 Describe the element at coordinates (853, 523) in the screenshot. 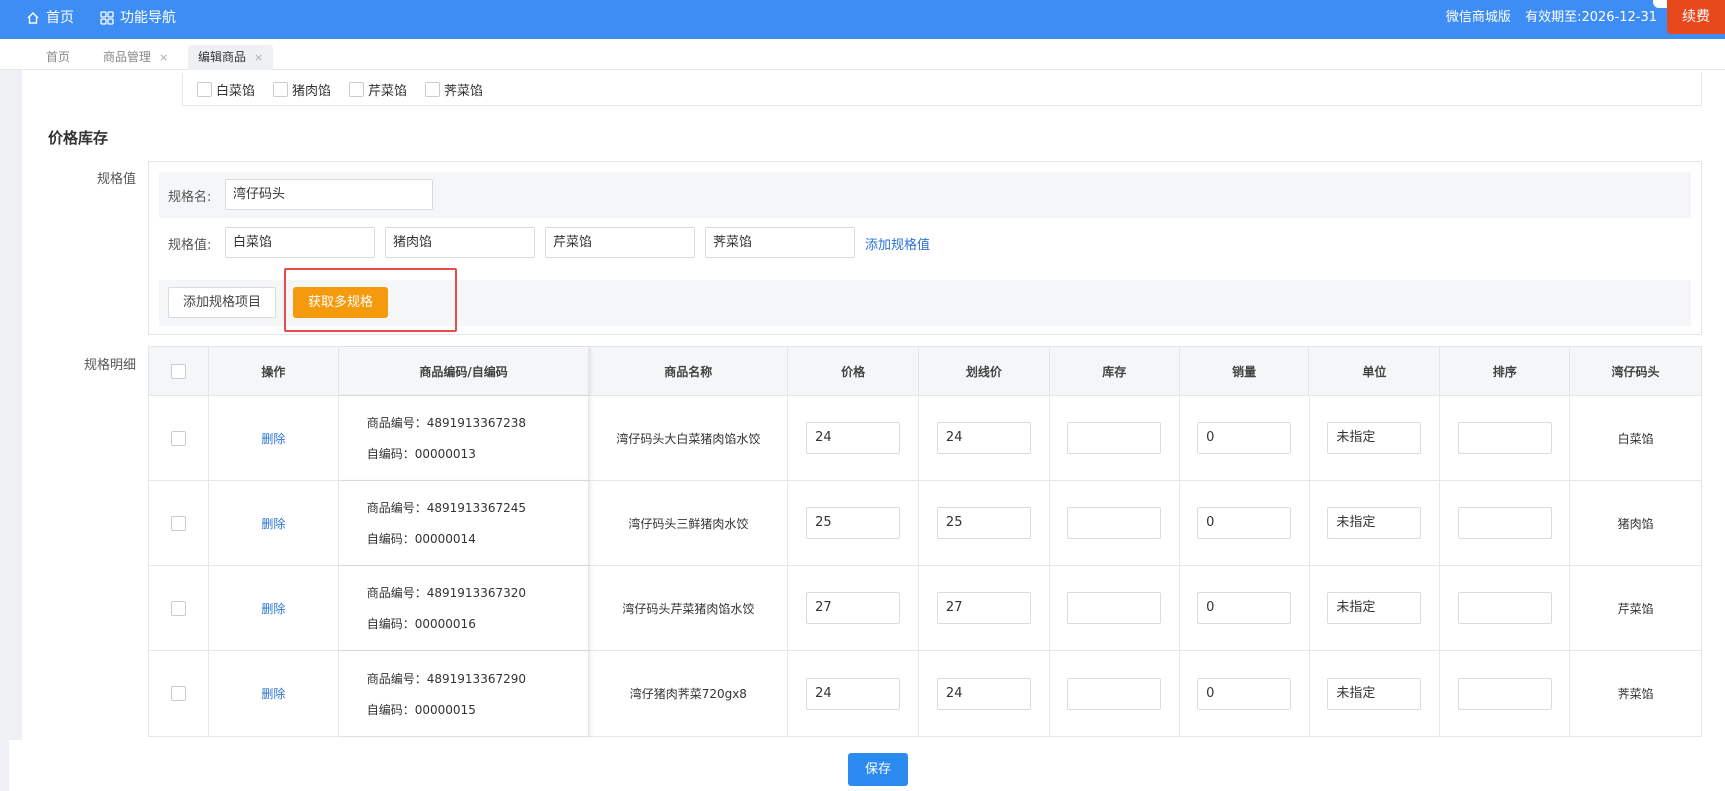

I see `price-input: 25` at that location.